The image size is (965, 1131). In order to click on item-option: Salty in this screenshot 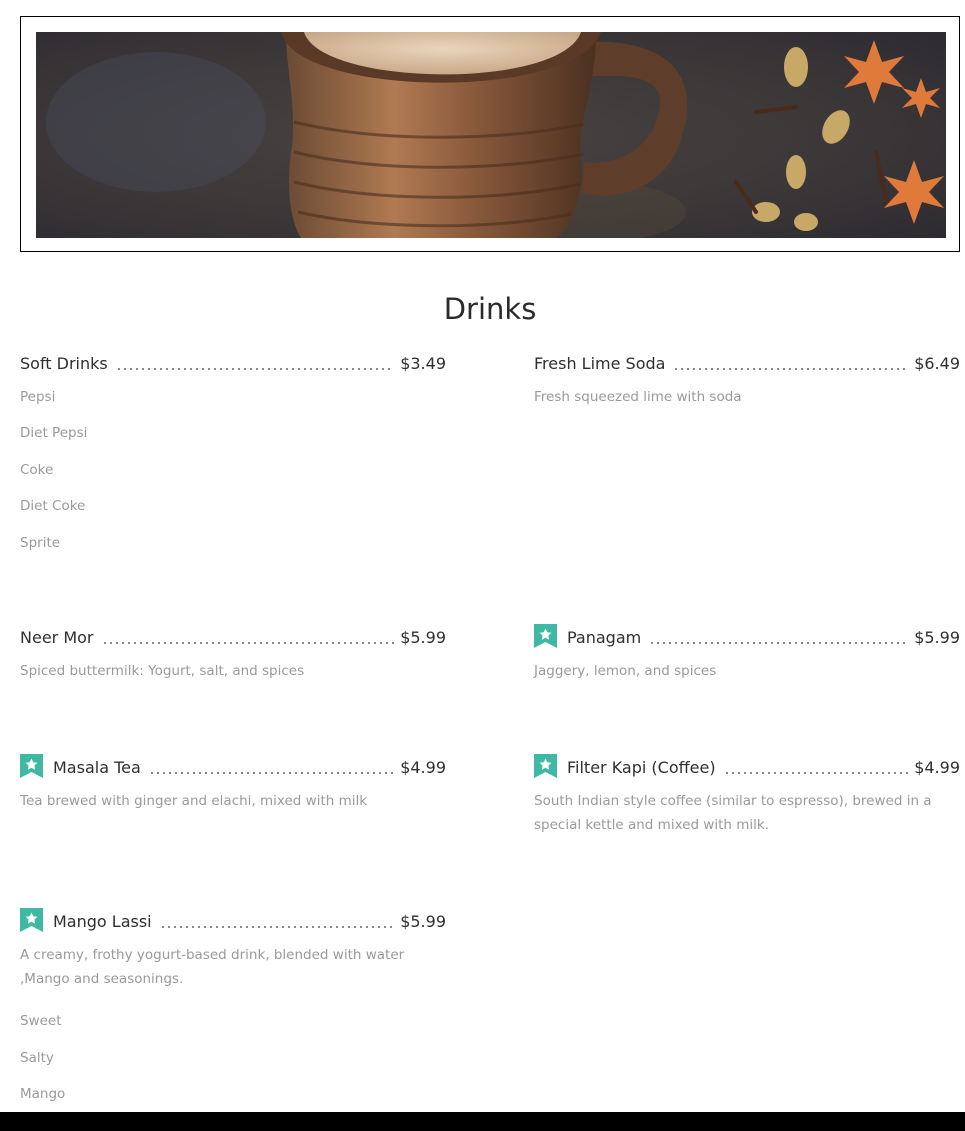, I will do `click(37, 1058)`.